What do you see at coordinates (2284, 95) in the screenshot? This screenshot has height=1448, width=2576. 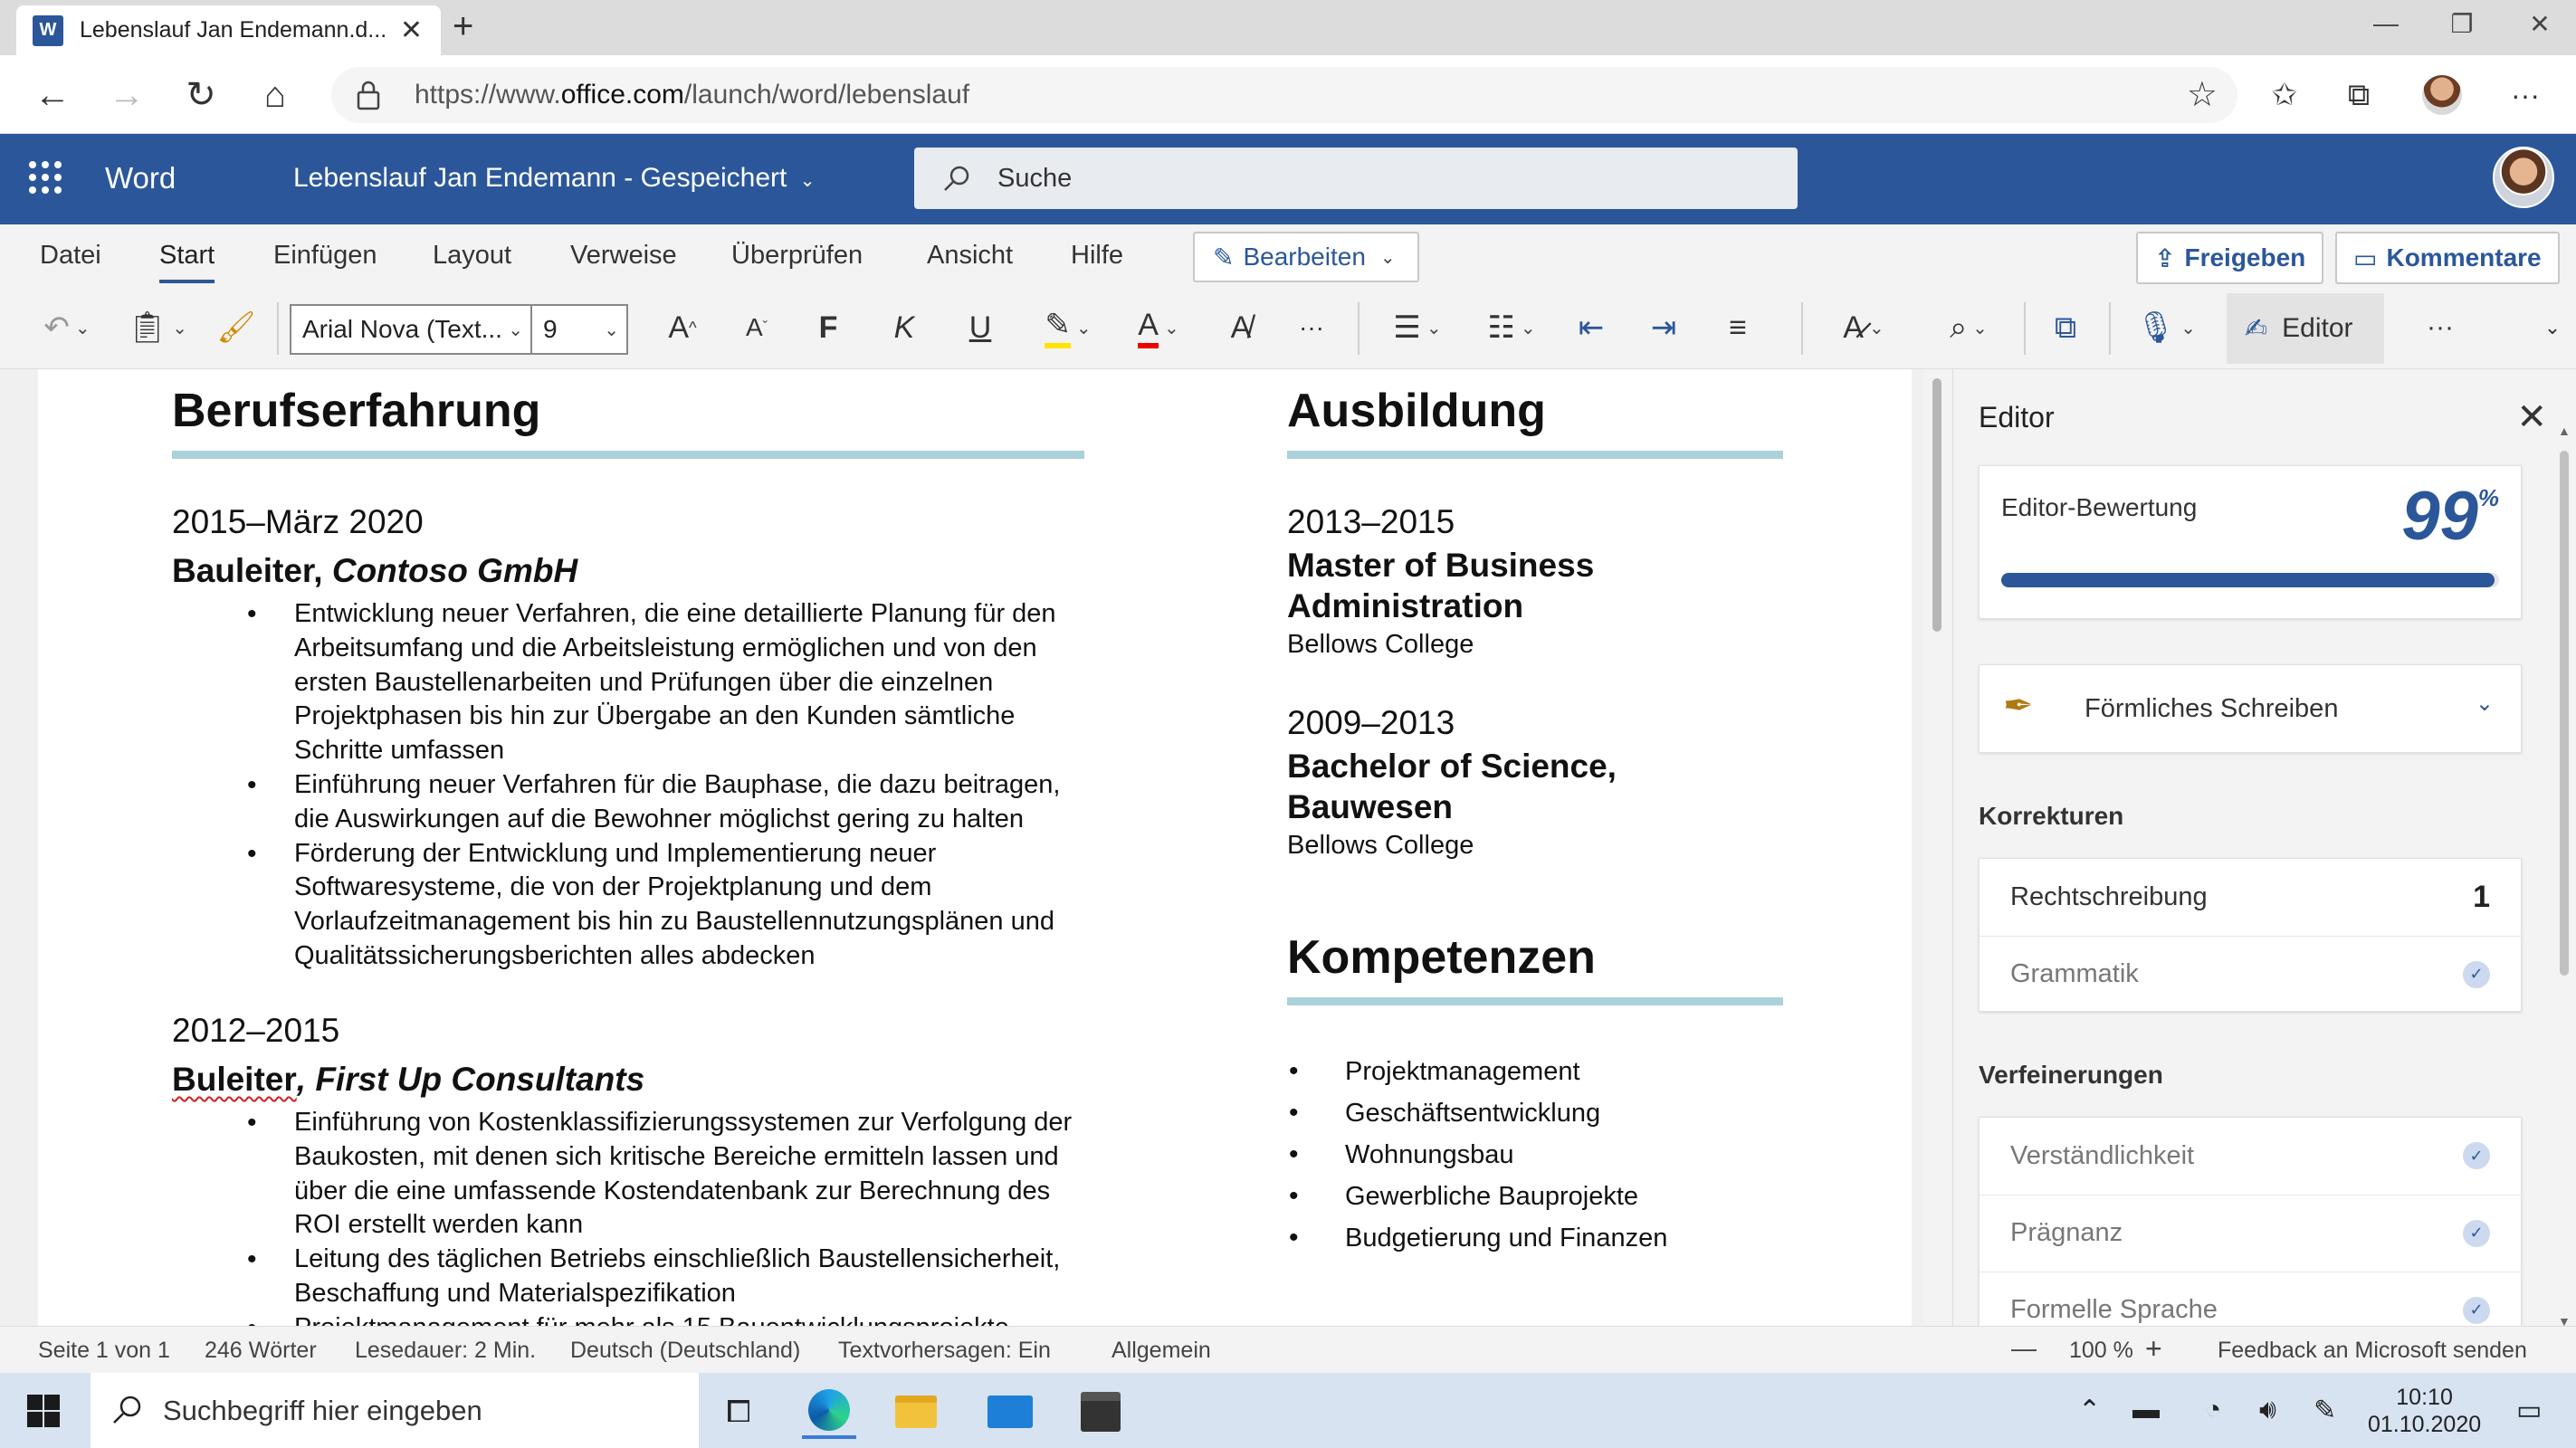 I see `favorites-icon: ✩` at bounding box center [2284, 95].